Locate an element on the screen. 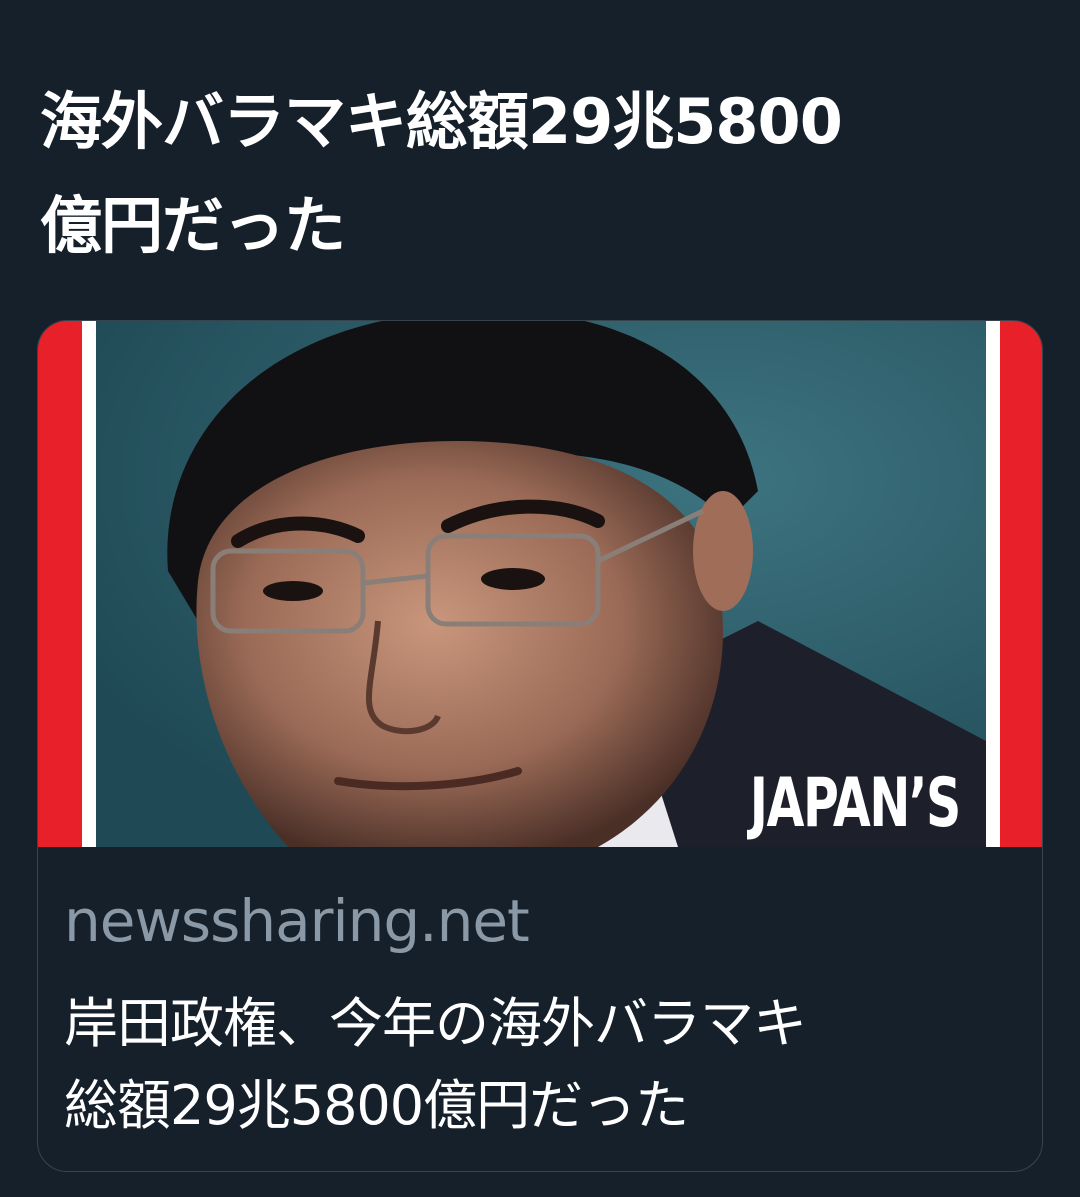 The image size is (1080, 1197). card-domain: newssharing.net is located at coordinates (297, 921).